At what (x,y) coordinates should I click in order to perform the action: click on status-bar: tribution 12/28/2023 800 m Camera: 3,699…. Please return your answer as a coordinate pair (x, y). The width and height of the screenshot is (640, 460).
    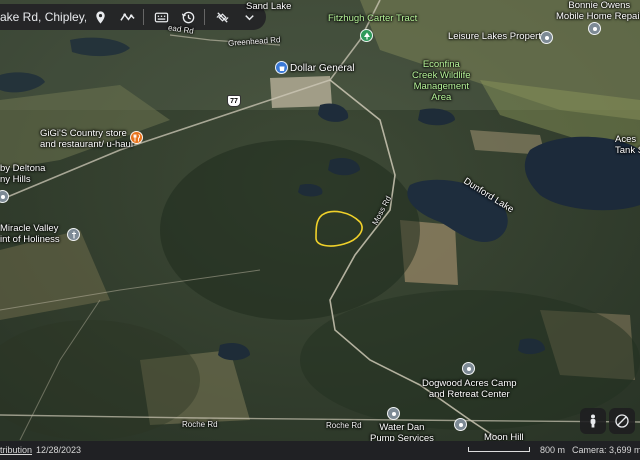
    Looking at the image, I should click on (320, 450).